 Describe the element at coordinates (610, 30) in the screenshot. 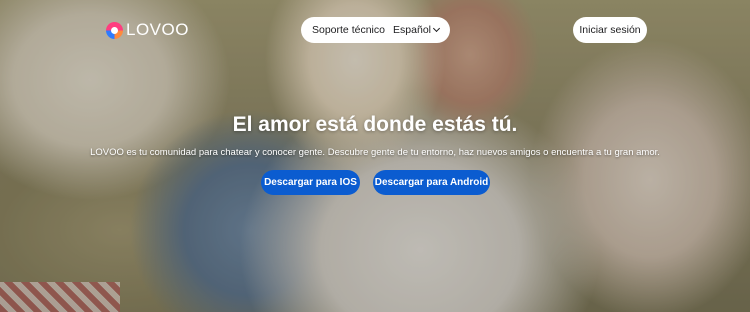

I see `login-button: Iniciar sesión` at that location.